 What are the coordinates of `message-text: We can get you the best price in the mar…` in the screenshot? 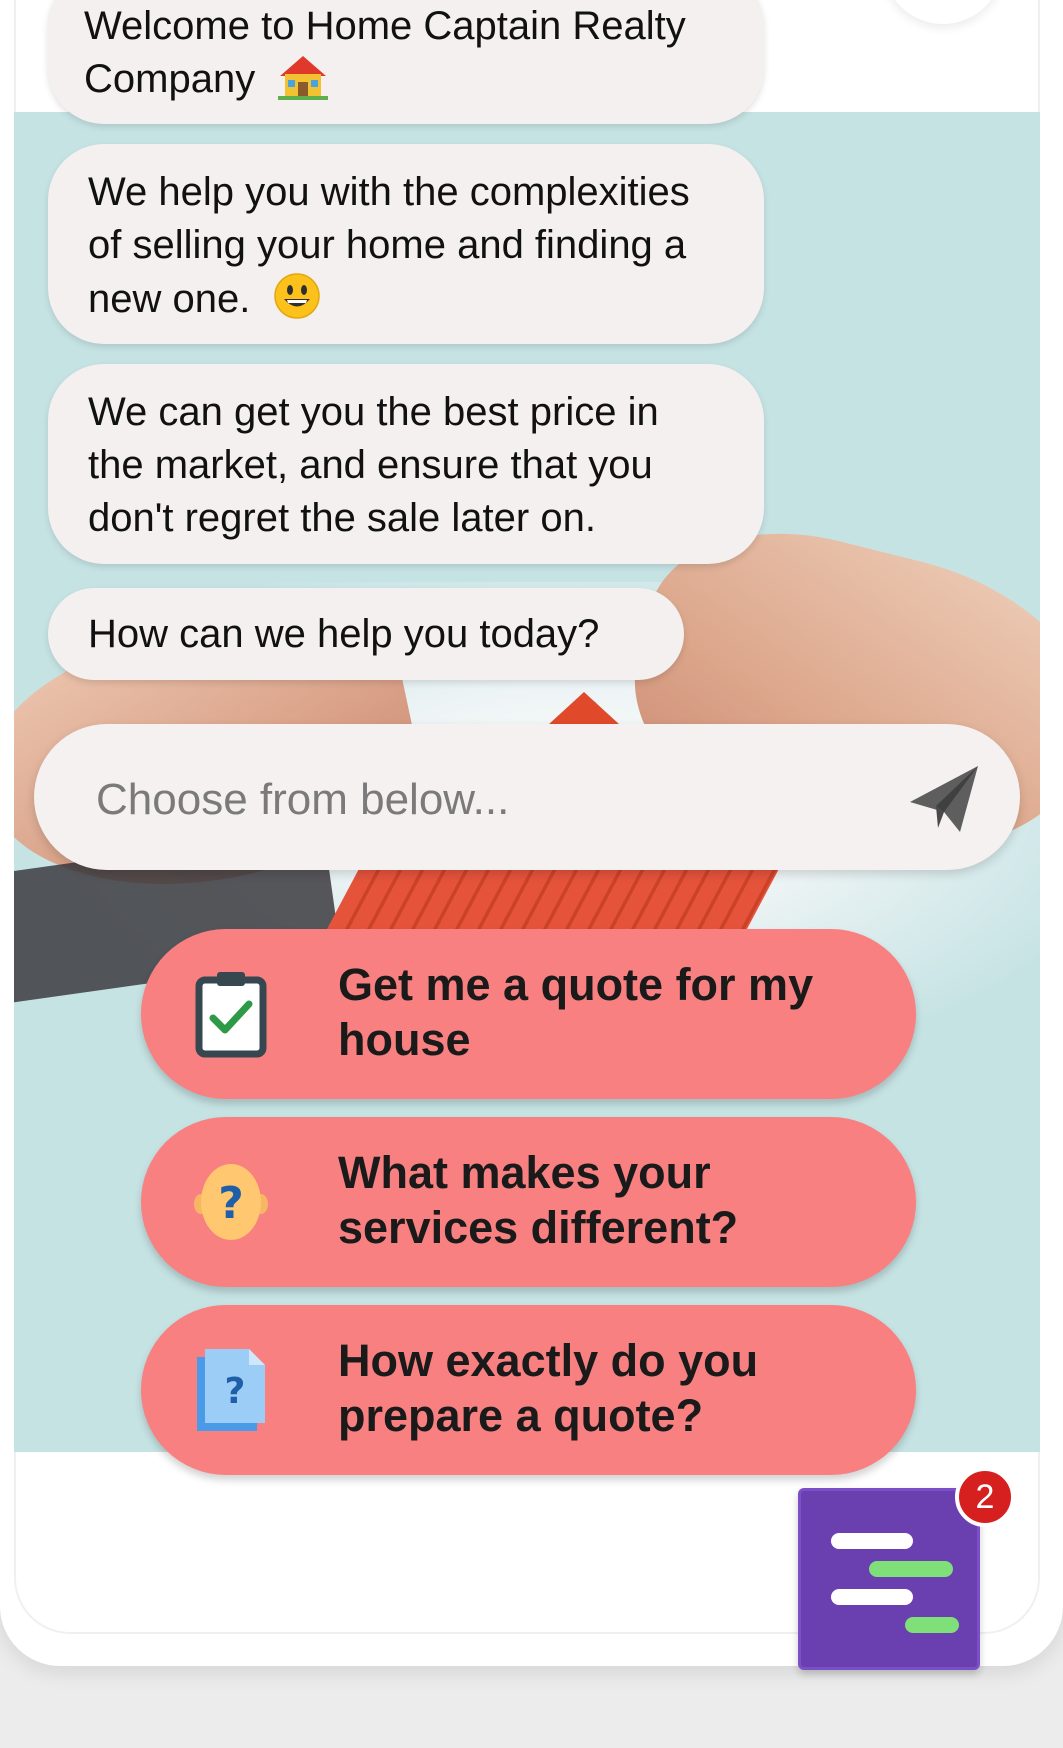 It's located at (373, 465).